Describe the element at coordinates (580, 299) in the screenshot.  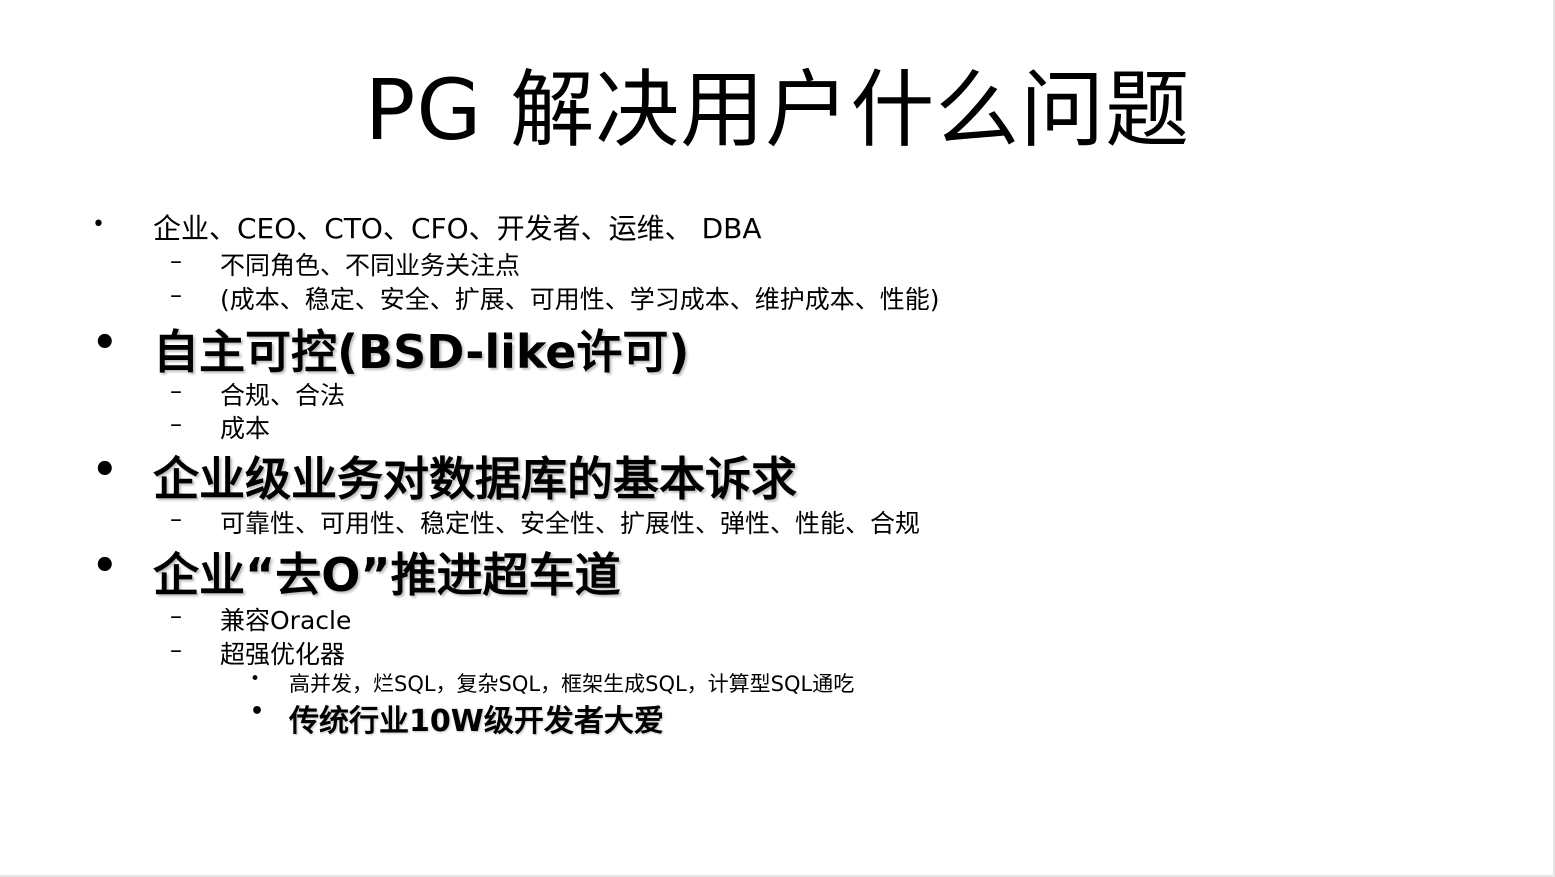
I see `sub-item-text: (成本、稳定、安全、扩展、可用性、学习成本、维护成本、性能)` at that location.